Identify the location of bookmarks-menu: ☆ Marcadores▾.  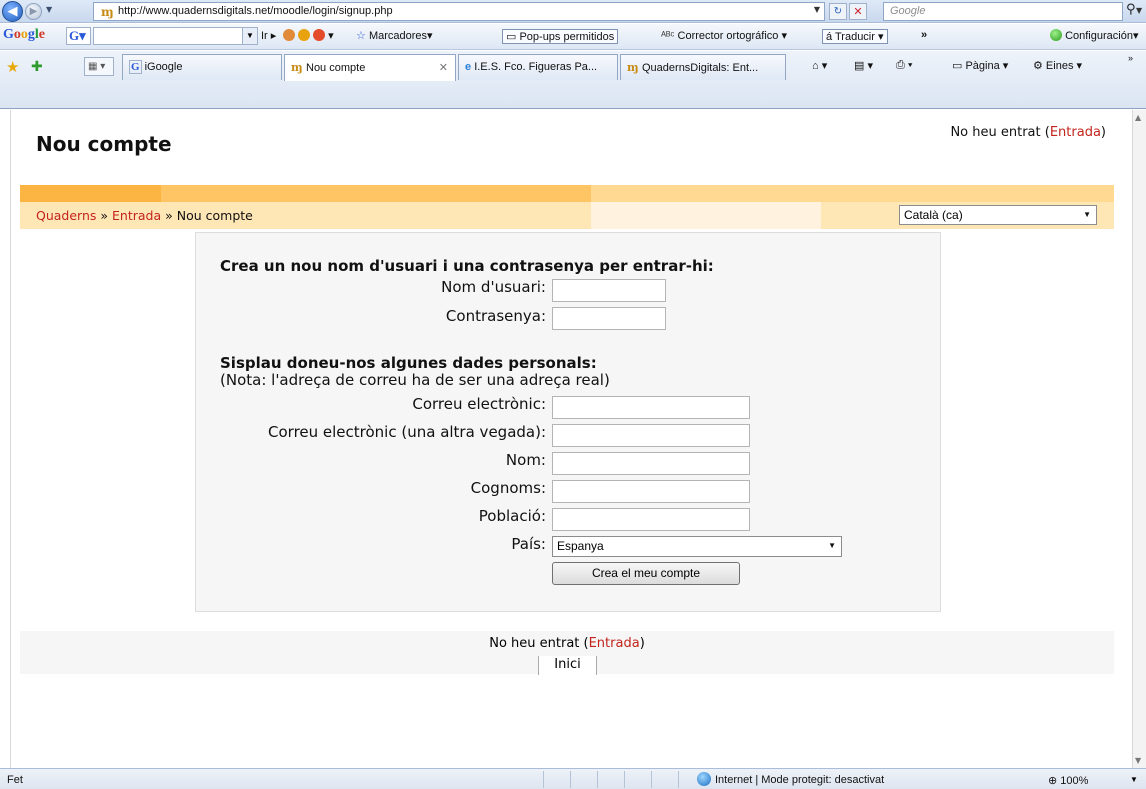
(394, 35).